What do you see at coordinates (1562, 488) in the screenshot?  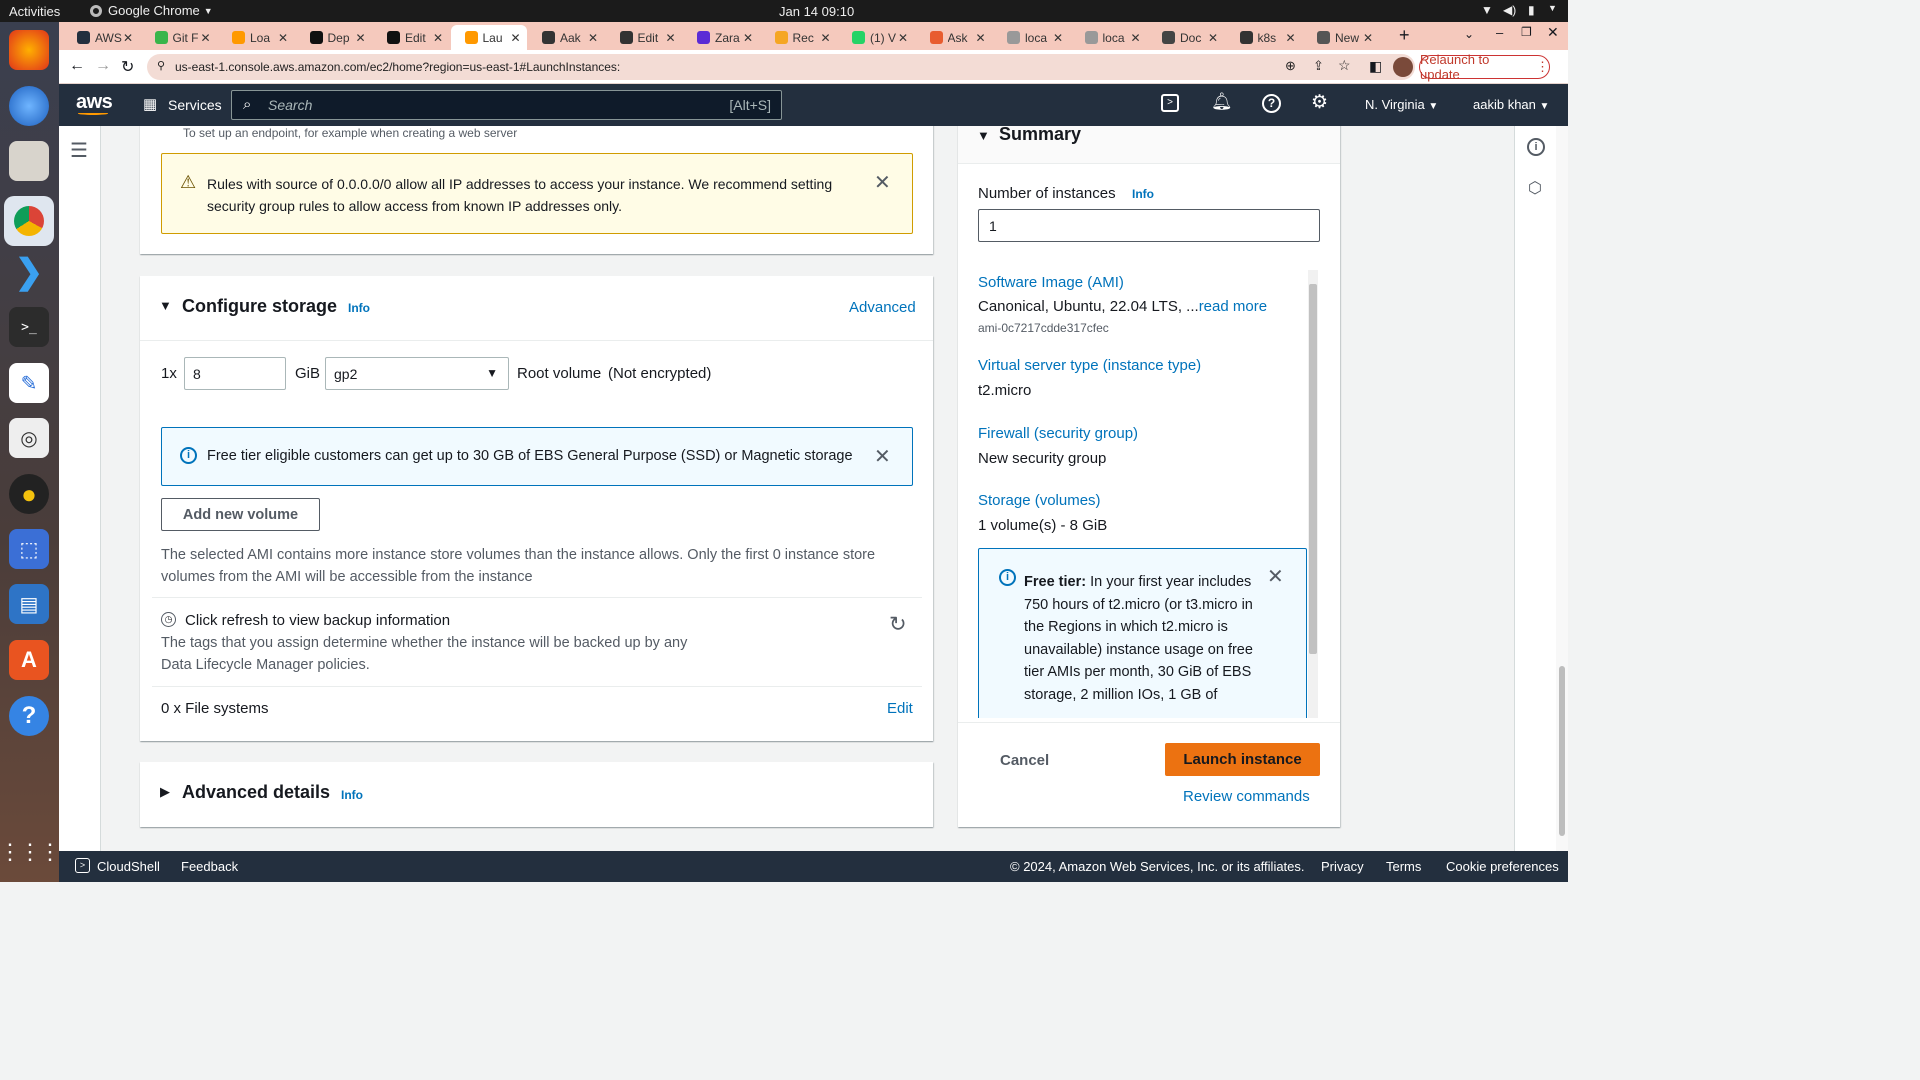 I see `page-scrollbar` at bounding box center [1562, 488].